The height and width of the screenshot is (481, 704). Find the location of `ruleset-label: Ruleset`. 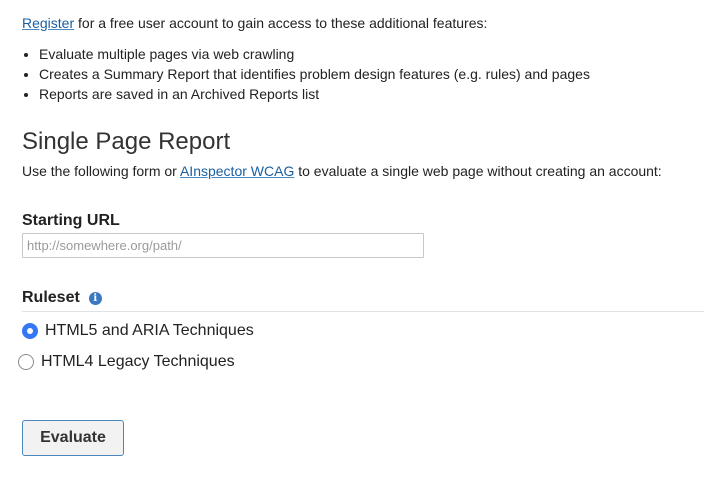

ruleset-label: Ruleset is located at coordinates (51, 297).